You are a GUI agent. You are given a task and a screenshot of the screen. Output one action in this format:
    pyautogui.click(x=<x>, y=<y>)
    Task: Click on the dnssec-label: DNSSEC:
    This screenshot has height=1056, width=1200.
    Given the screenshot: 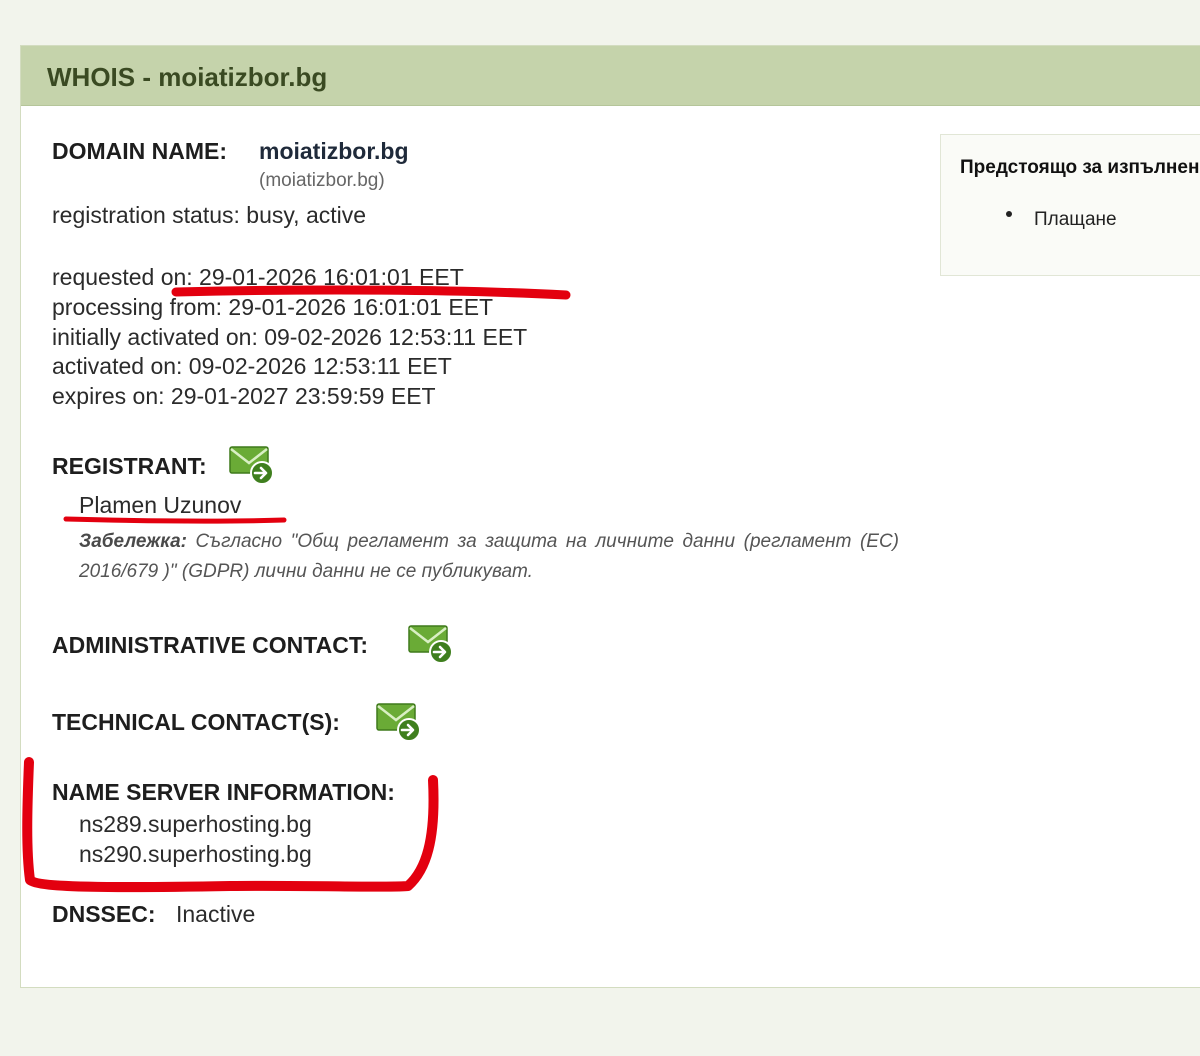 What is the action you would take?
    pyautogui.click(x=104, y=914)
    